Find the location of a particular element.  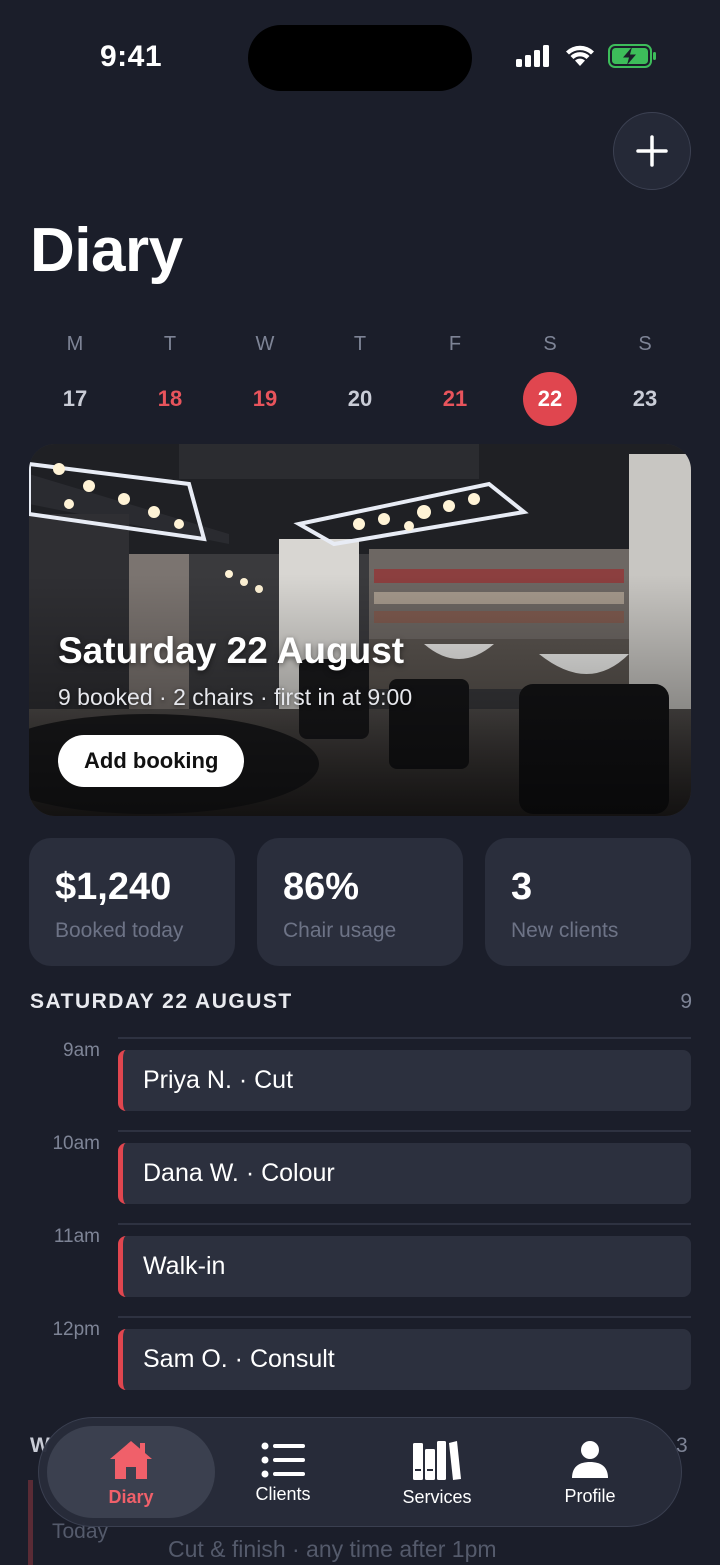

day-sunday: S 23 is located at coordinates (645, 378).